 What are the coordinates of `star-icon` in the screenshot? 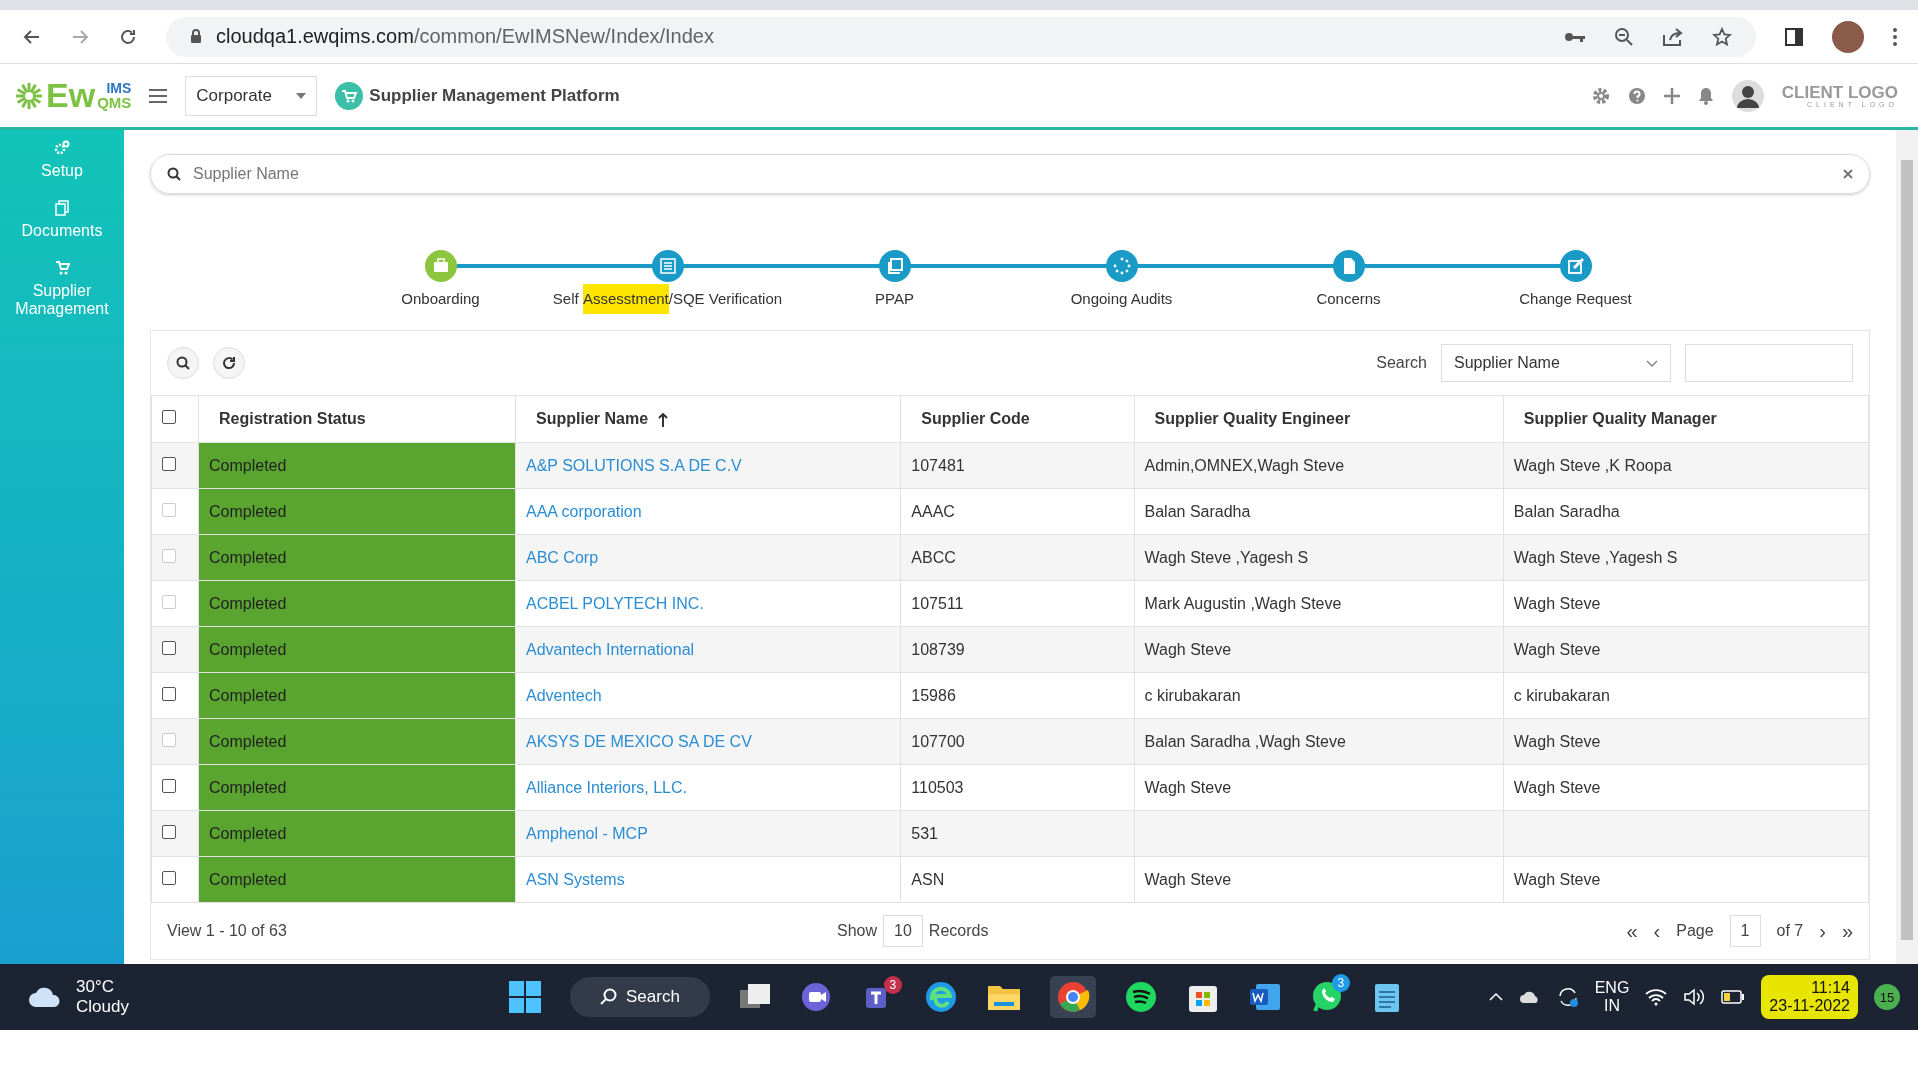 It's located at (1722, 36).